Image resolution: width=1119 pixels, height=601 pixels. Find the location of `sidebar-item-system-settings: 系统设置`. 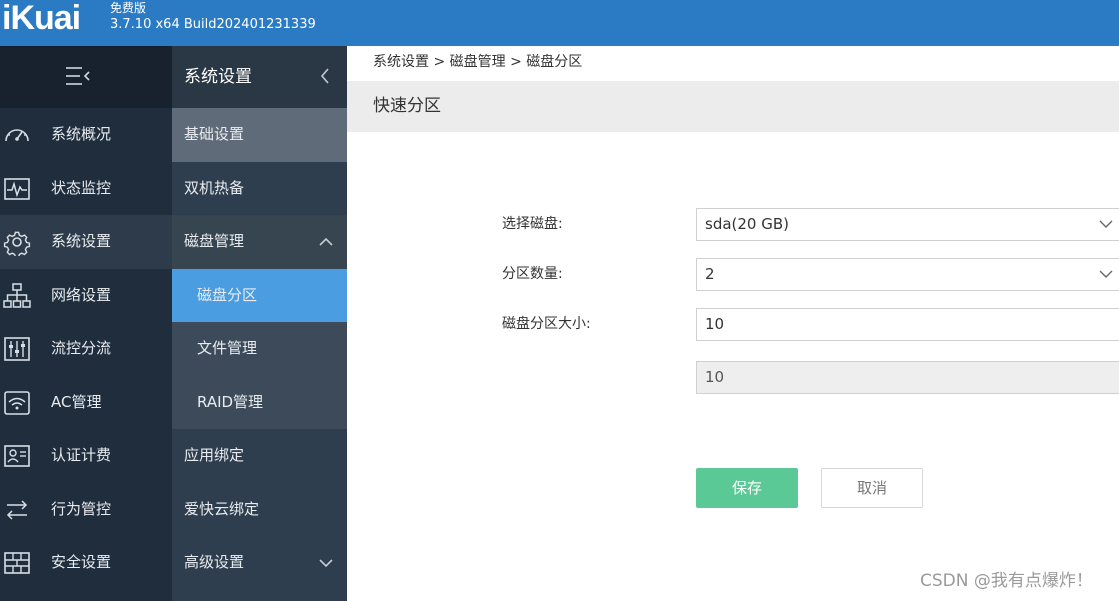

sidebar-item-system-settings: 系统设置 is located at coordinates (86, 242).